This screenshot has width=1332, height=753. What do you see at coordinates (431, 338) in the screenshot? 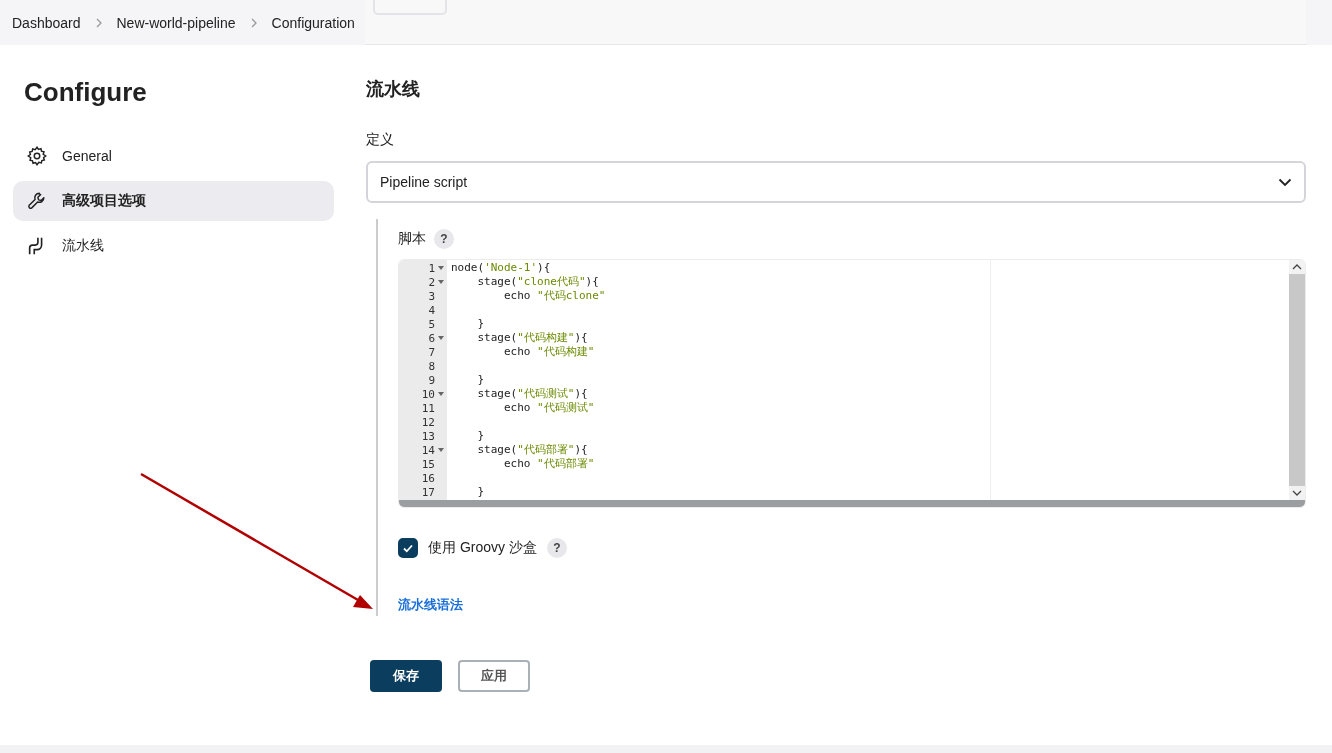
I see `line-number: 6` at bounding box center [431, 338].